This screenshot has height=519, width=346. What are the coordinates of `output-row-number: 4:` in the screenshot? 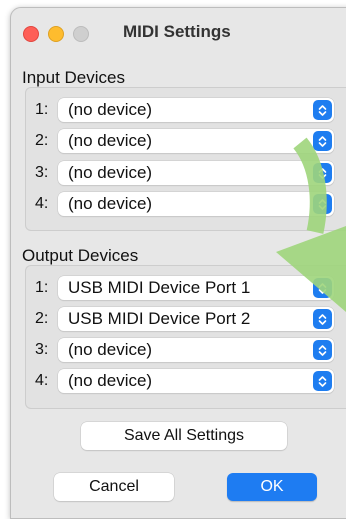 It's located at (42, 380).